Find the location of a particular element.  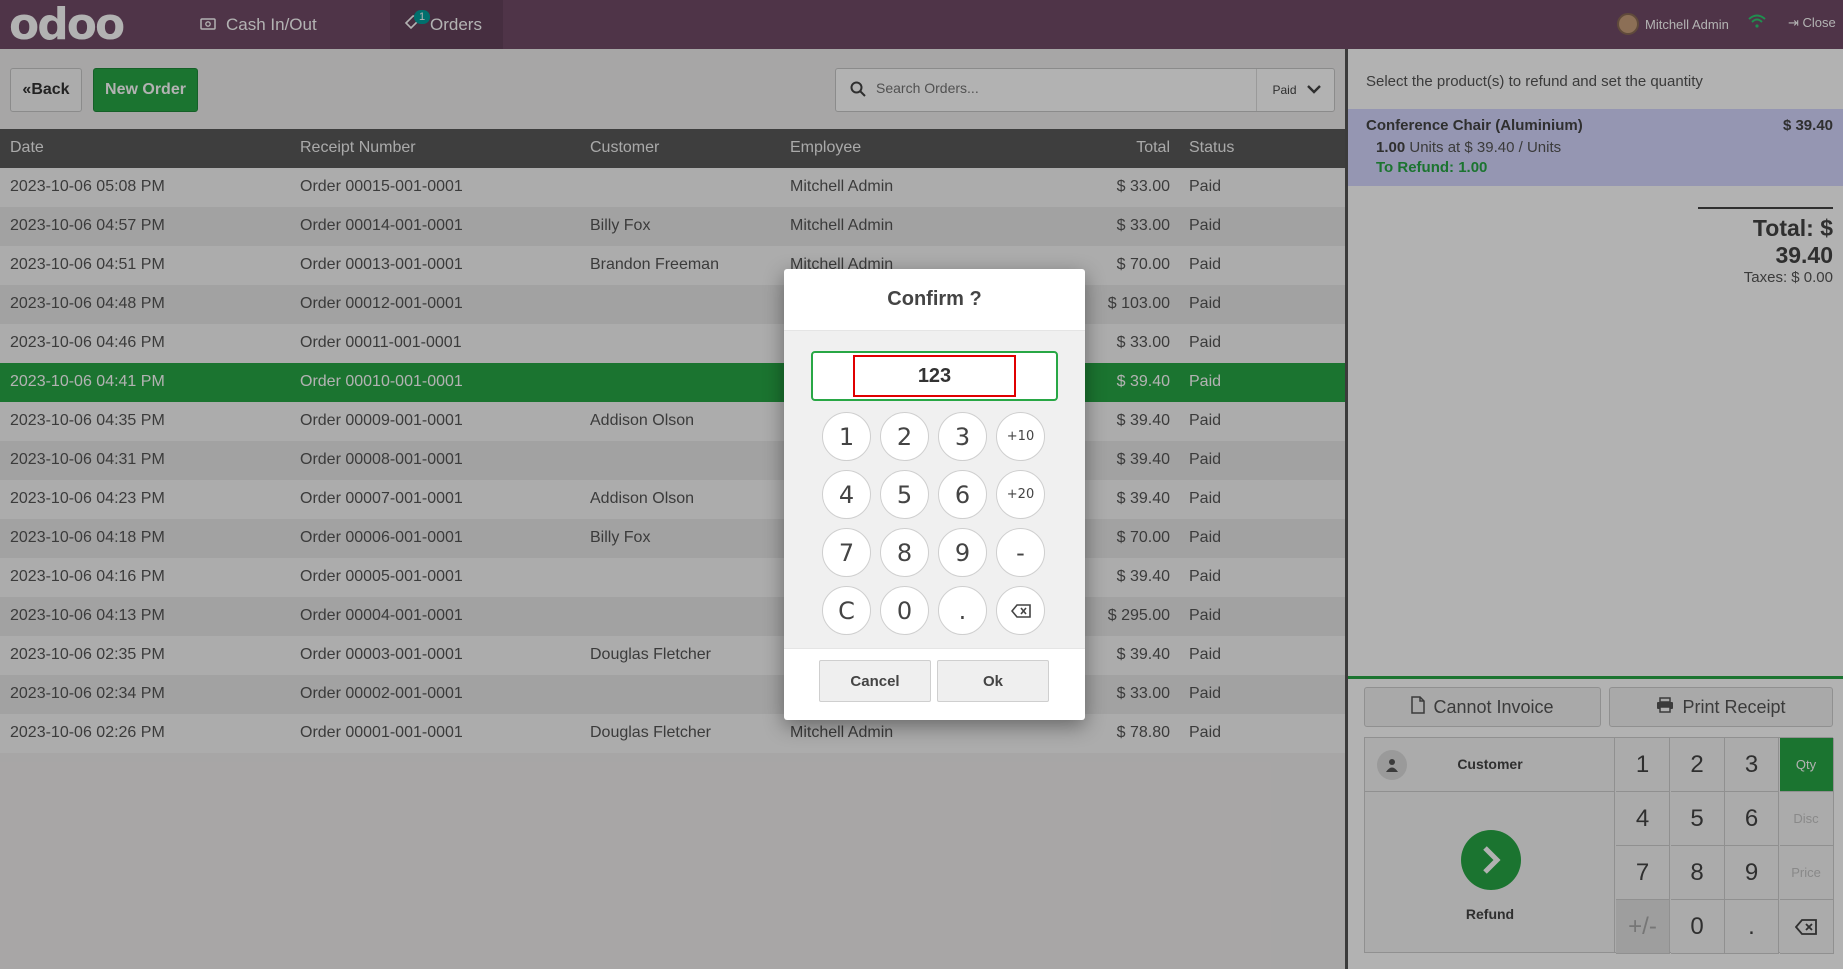

dialog-key: 4 is located at coordinates (846, 494).